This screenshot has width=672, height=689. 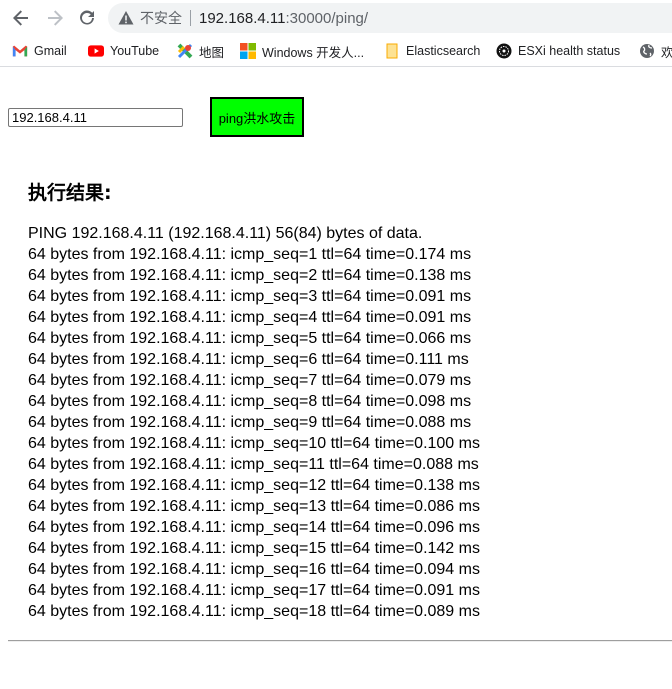 I want to click on ip-address-input, so click(x=95, y=117).